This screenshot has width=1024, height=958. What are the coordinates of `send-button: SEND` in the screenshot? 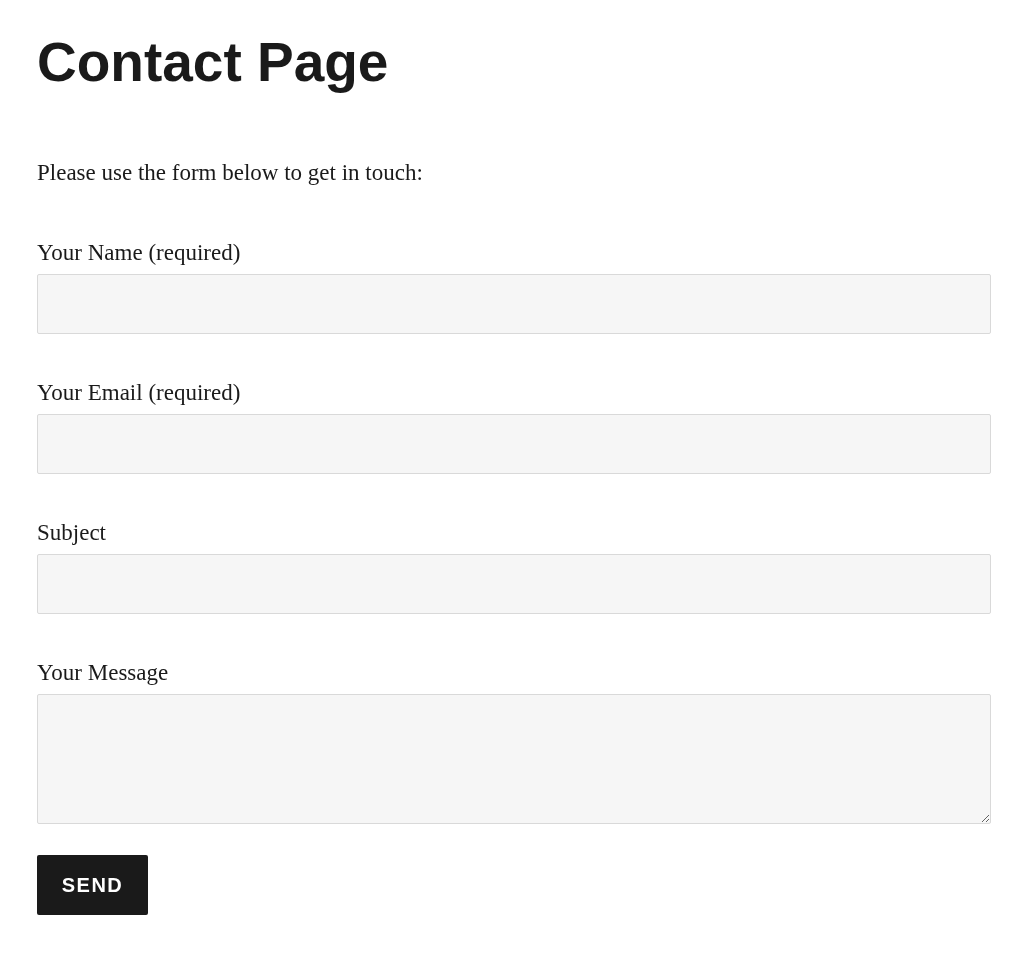 It's located at (92, 885).